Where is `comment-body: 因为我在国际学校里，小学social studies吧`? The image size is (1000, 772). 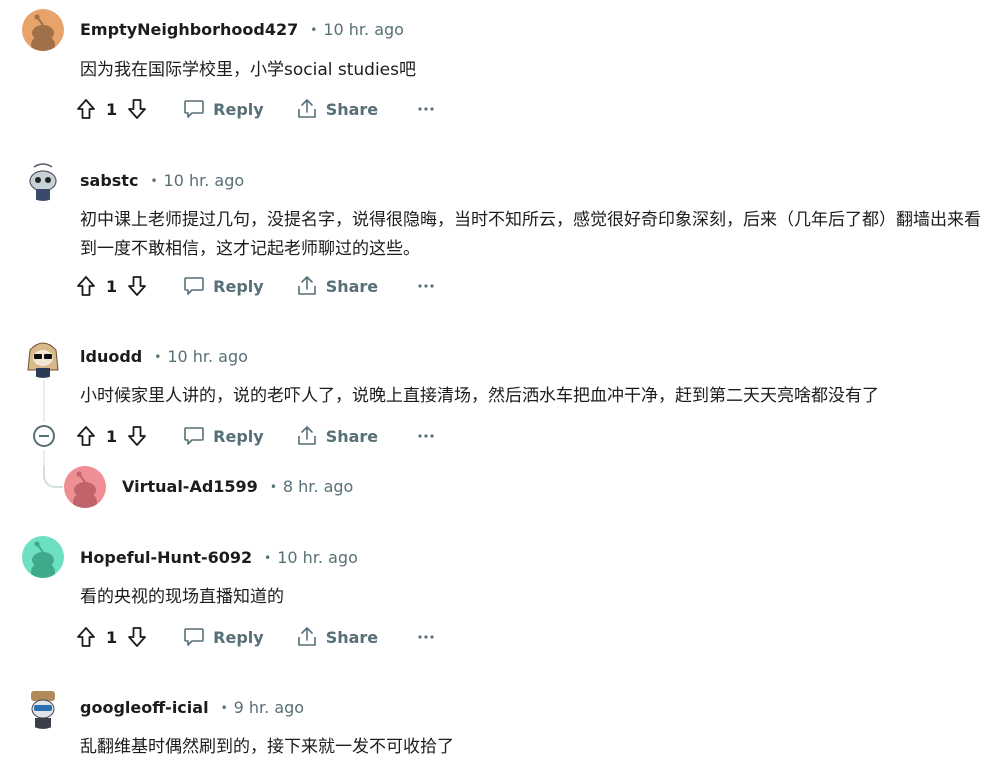
comment-body: 因为我在国际学校里，小学social studies吧 is located at coordinates (248, 70).